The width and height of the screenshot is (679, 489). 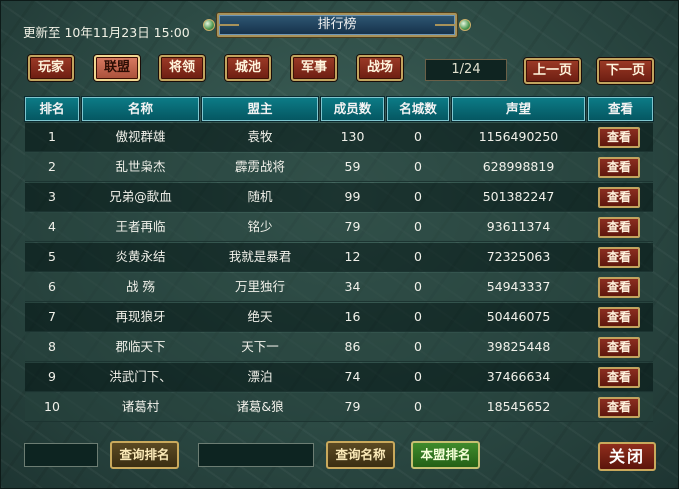 What do you see at coordinates (260, 109) in the screenshot?
I see `column-header-leader: 盟主` at bounding box center [260, 109].